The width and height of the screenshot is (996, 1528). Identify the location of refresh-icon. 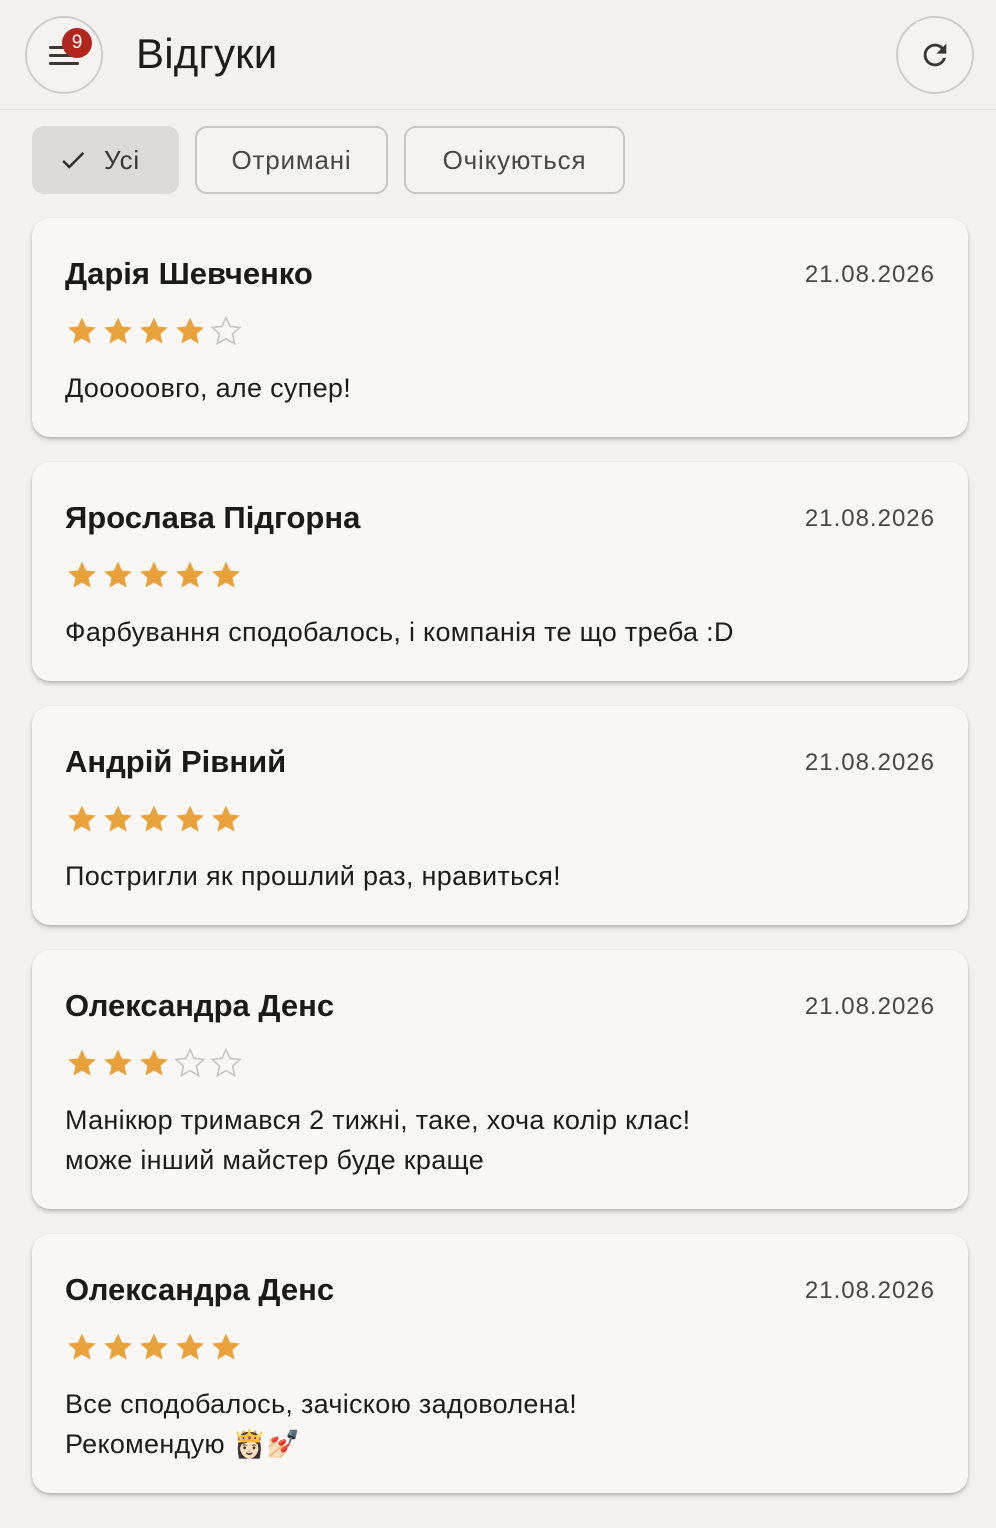
(935, 55).